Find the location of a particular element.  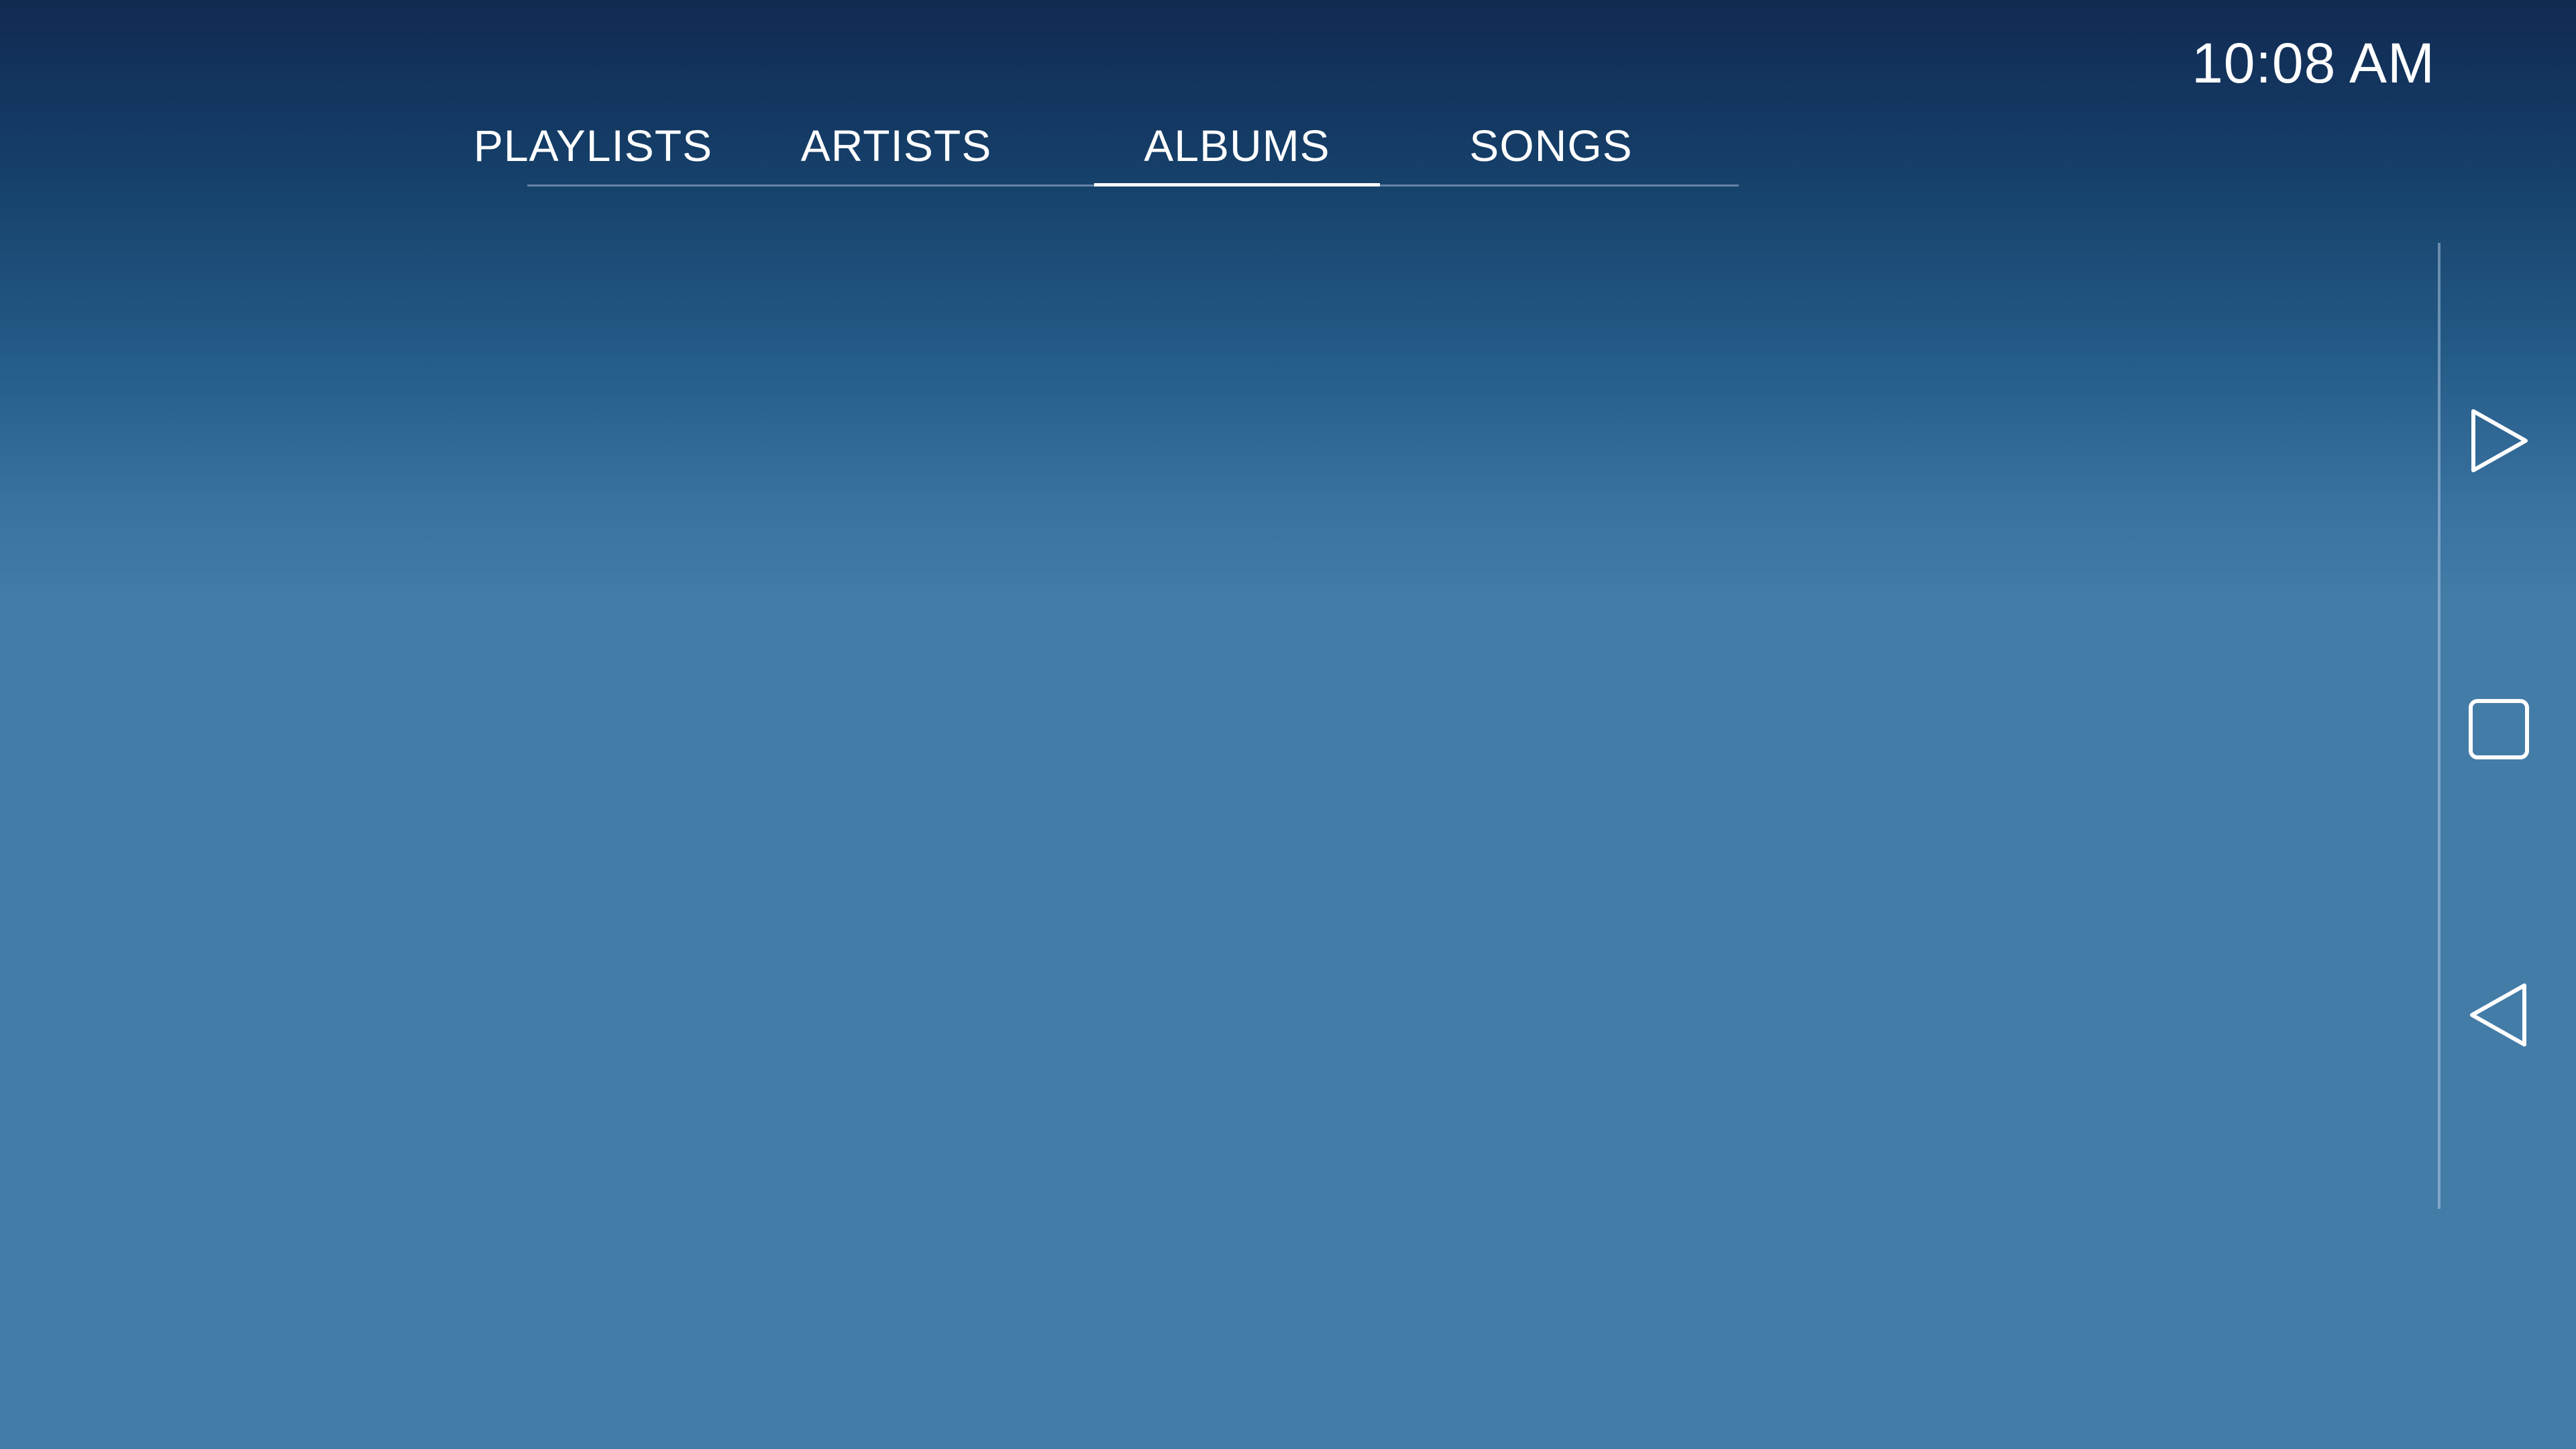

status-clock: 10:08 AM is located at coordinates (2313, 63).